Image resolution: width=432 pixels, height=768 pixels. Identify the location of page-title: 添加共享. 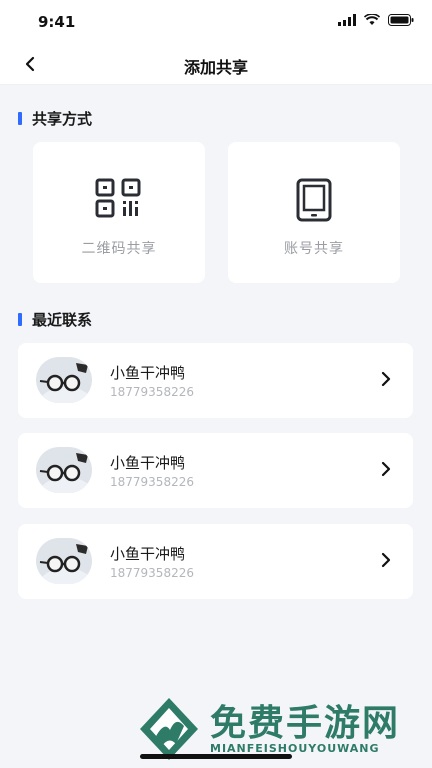
(215, 67).